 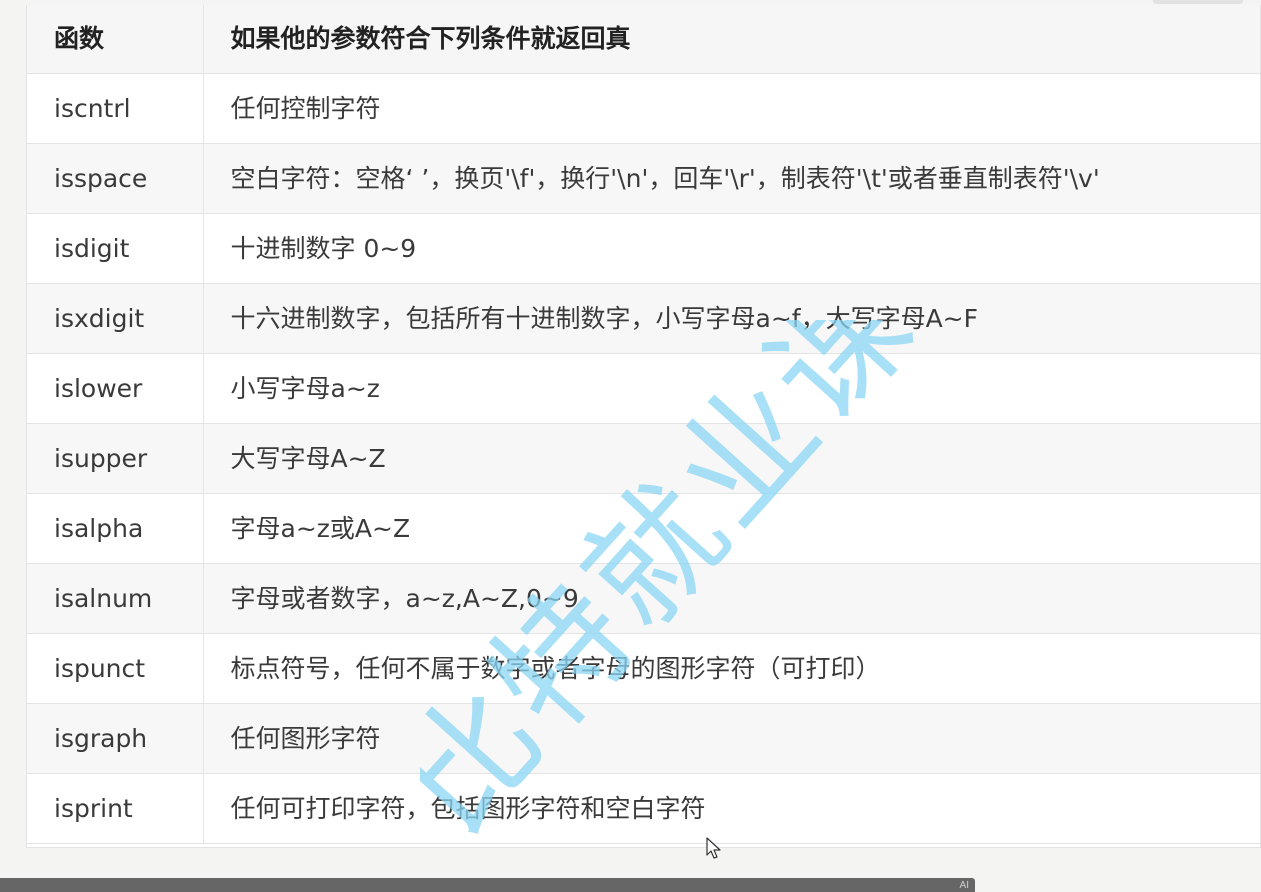 I want to click on row-function-name: ispunct, so click(x=115, y=668).